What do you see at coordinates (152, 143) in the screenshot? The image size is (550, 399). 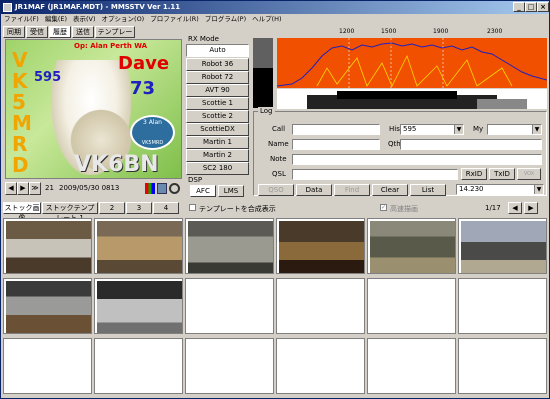 I see `badge-sub: VK5MRD` at bounding box center [152, 143].